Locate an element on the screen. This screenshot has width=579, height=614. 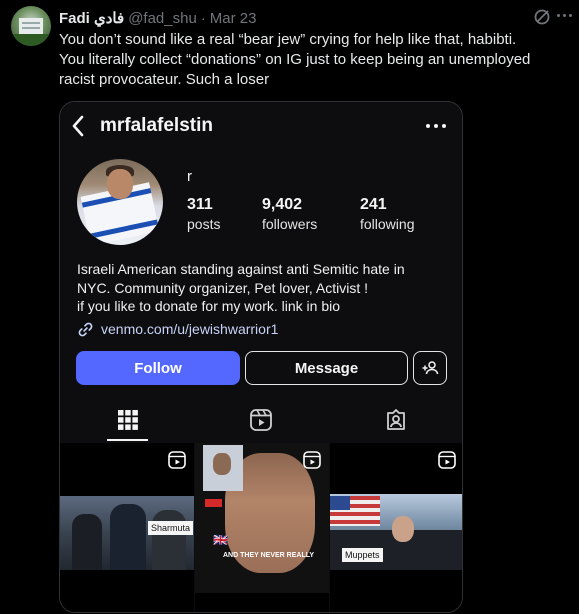
ig-posts-count: 311 is located at coordinates (200, 204).